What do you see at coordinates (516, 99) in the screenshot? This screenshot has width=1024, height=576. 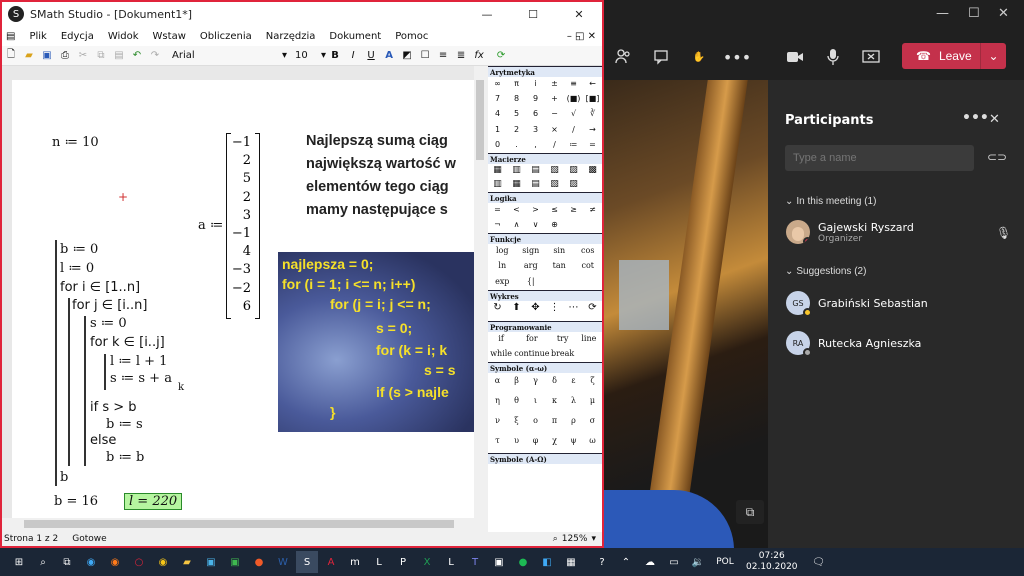 I see `palette-item: 8` at bounding box center [516, 99].